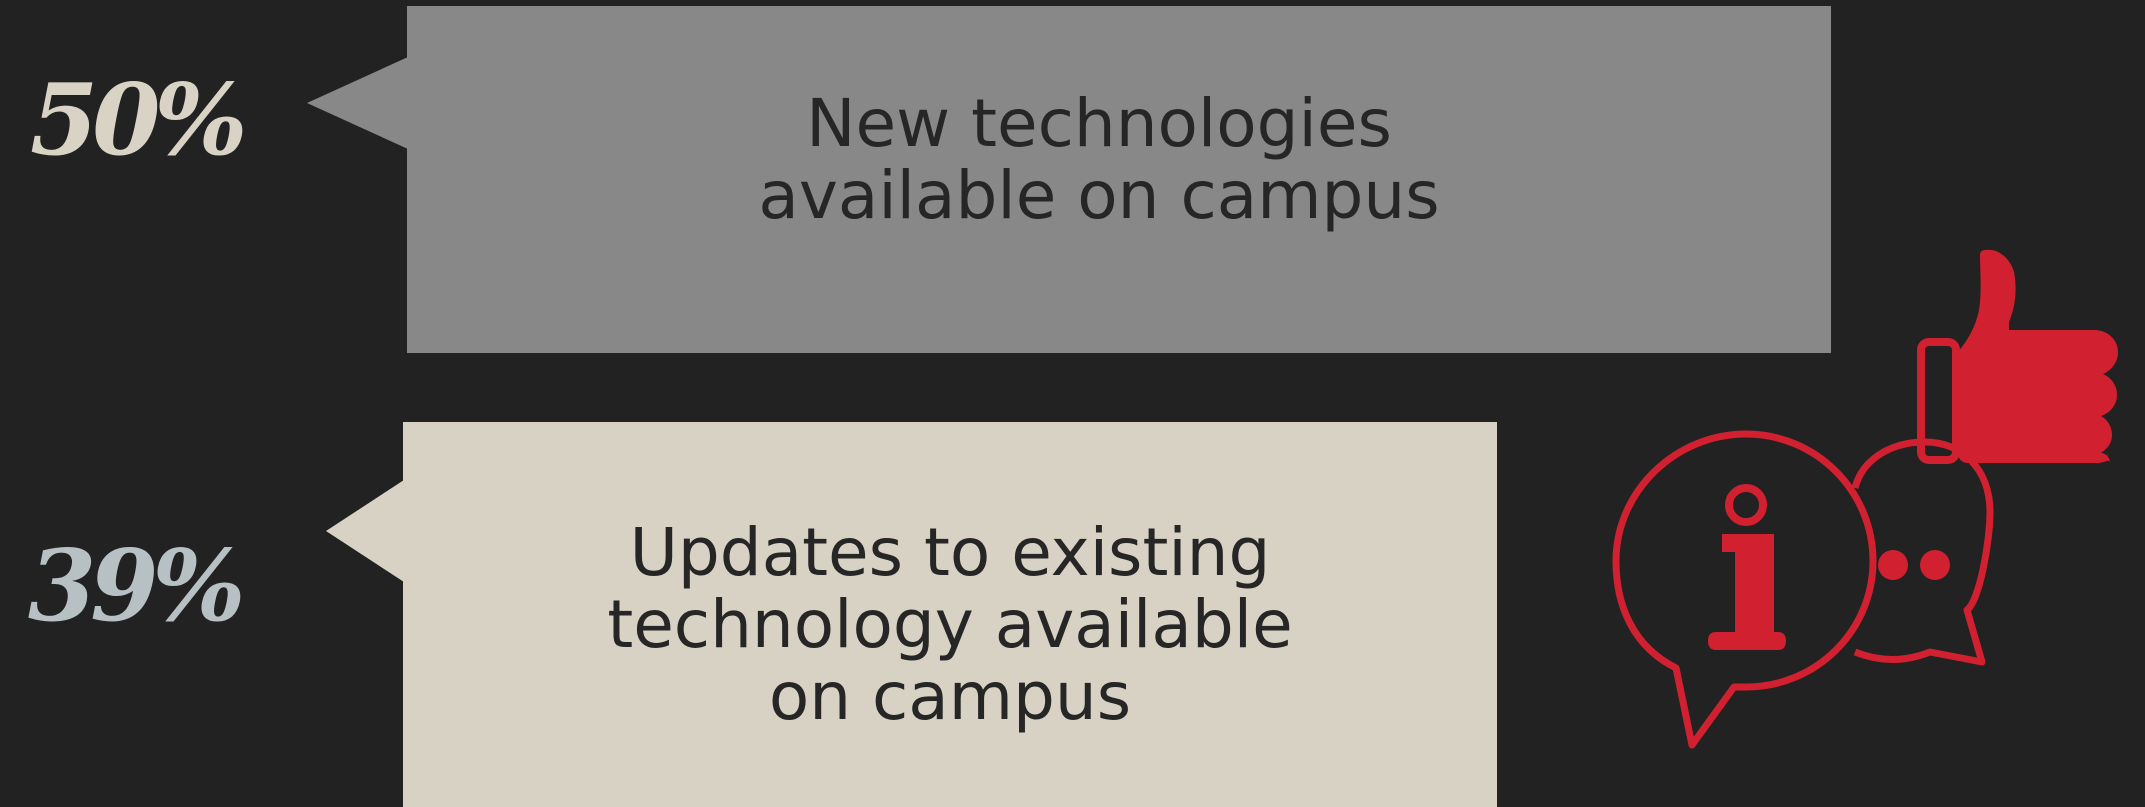 The width and height of the screenshot is (2145, 807). Describe the element at coordinates (138, 120) in the screenshot. I see `stat-percent-new-technologies: 50%` at that location.